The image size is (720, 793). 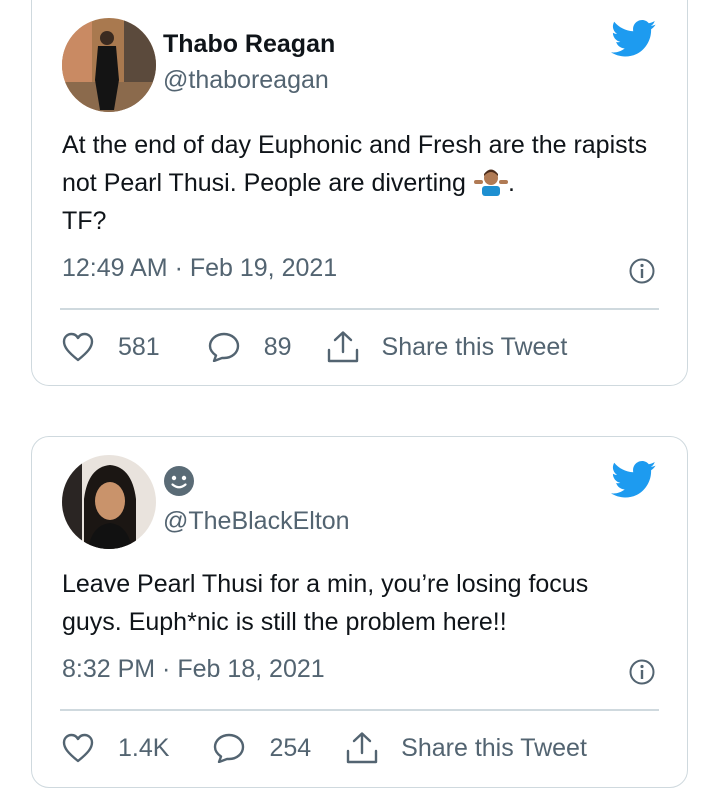 I want to click on timestamp: 8:32 PM · Feb 18, 2021, so click(x=193, y=669).